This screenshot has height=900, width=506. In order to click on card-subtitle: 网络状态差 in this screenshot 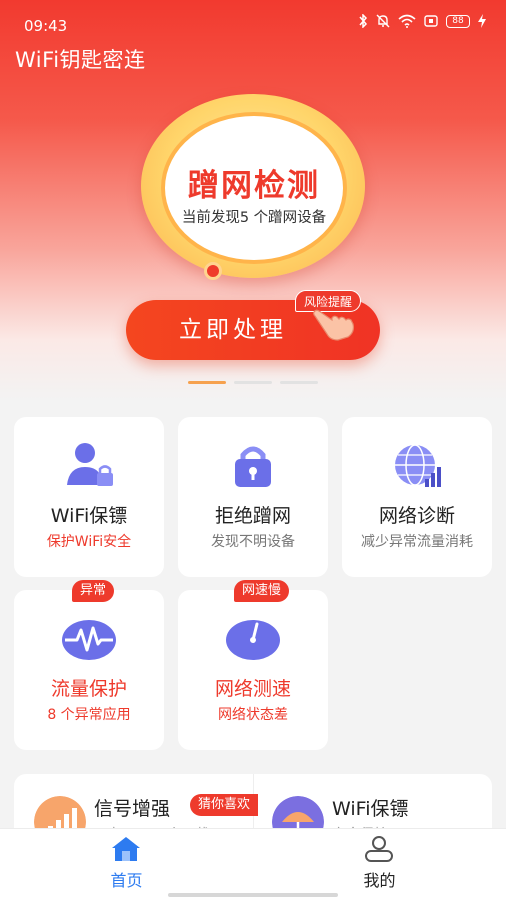, I will do `click(253, 715)`.